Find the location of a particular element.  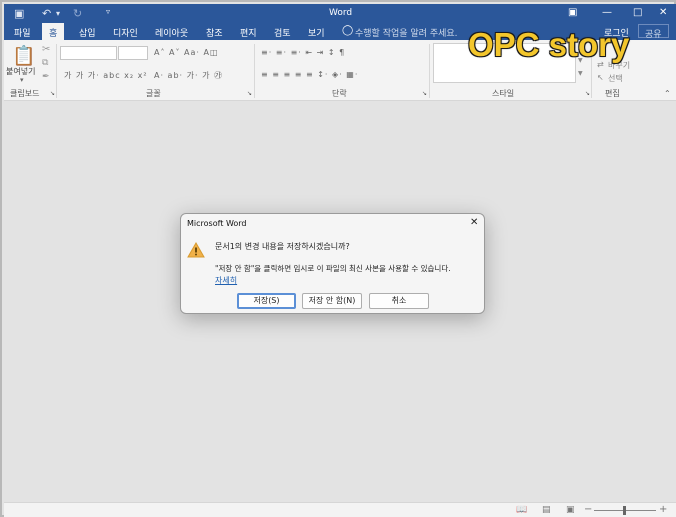

styles-launcher-icon: ↘ is located at coordinates (587, 93).